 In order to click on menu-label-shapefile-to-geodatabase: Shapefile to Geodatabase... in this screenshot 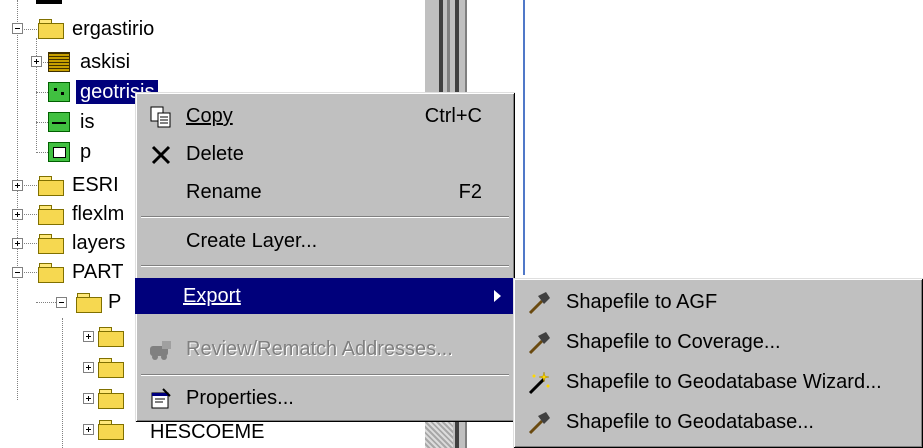, I will do `click(690, 422)`.